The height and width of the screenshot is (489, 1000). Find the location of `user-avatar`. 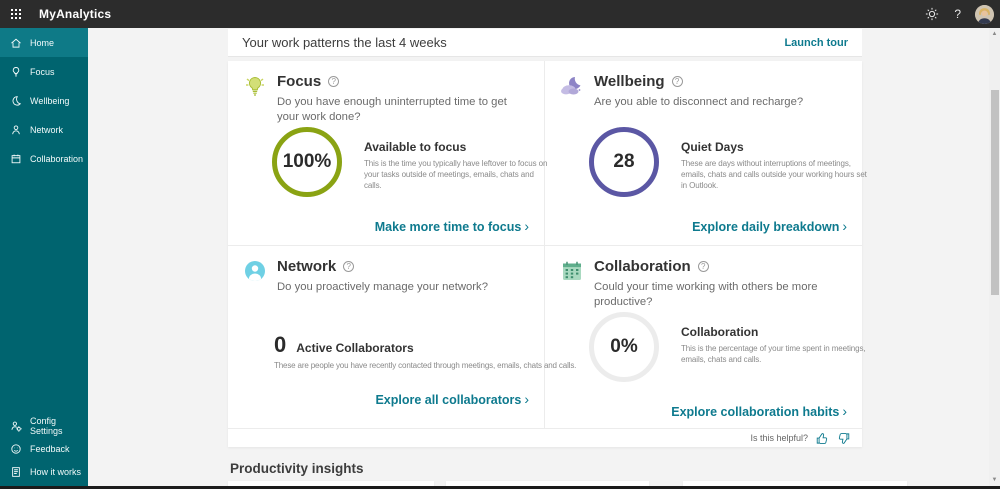

user-avatar is located at coordinates (984, 14).